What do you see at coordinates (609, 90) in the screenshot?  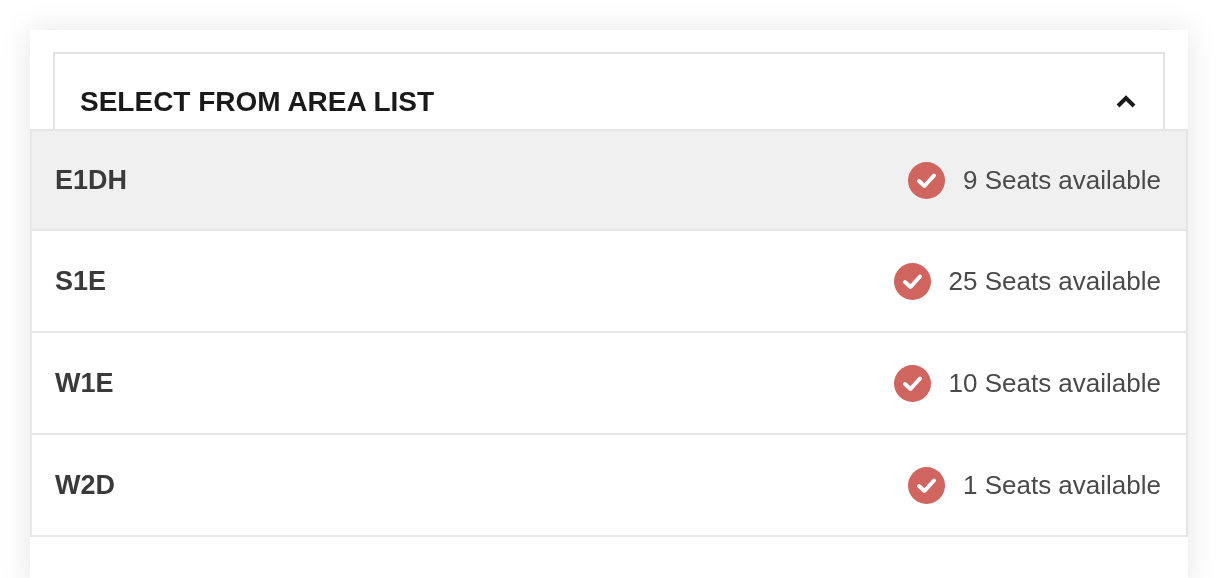 I see `area-dropdown: SELECT FROM AREA LIST` at bounding box center [609, 90].